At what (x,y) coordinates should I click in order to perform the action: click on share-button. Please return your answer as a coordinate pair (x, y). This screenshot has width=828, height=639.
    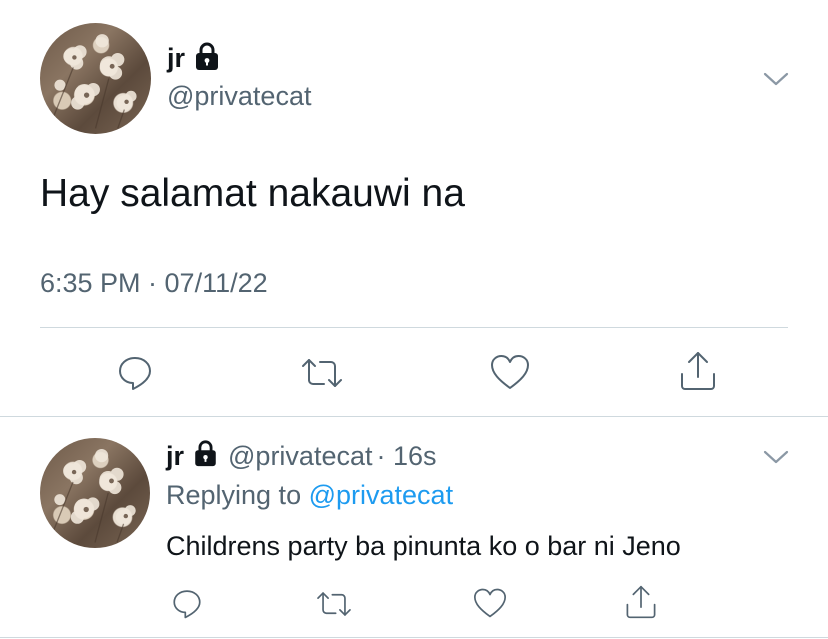
    Looking at the image, I should click on (698, 371).